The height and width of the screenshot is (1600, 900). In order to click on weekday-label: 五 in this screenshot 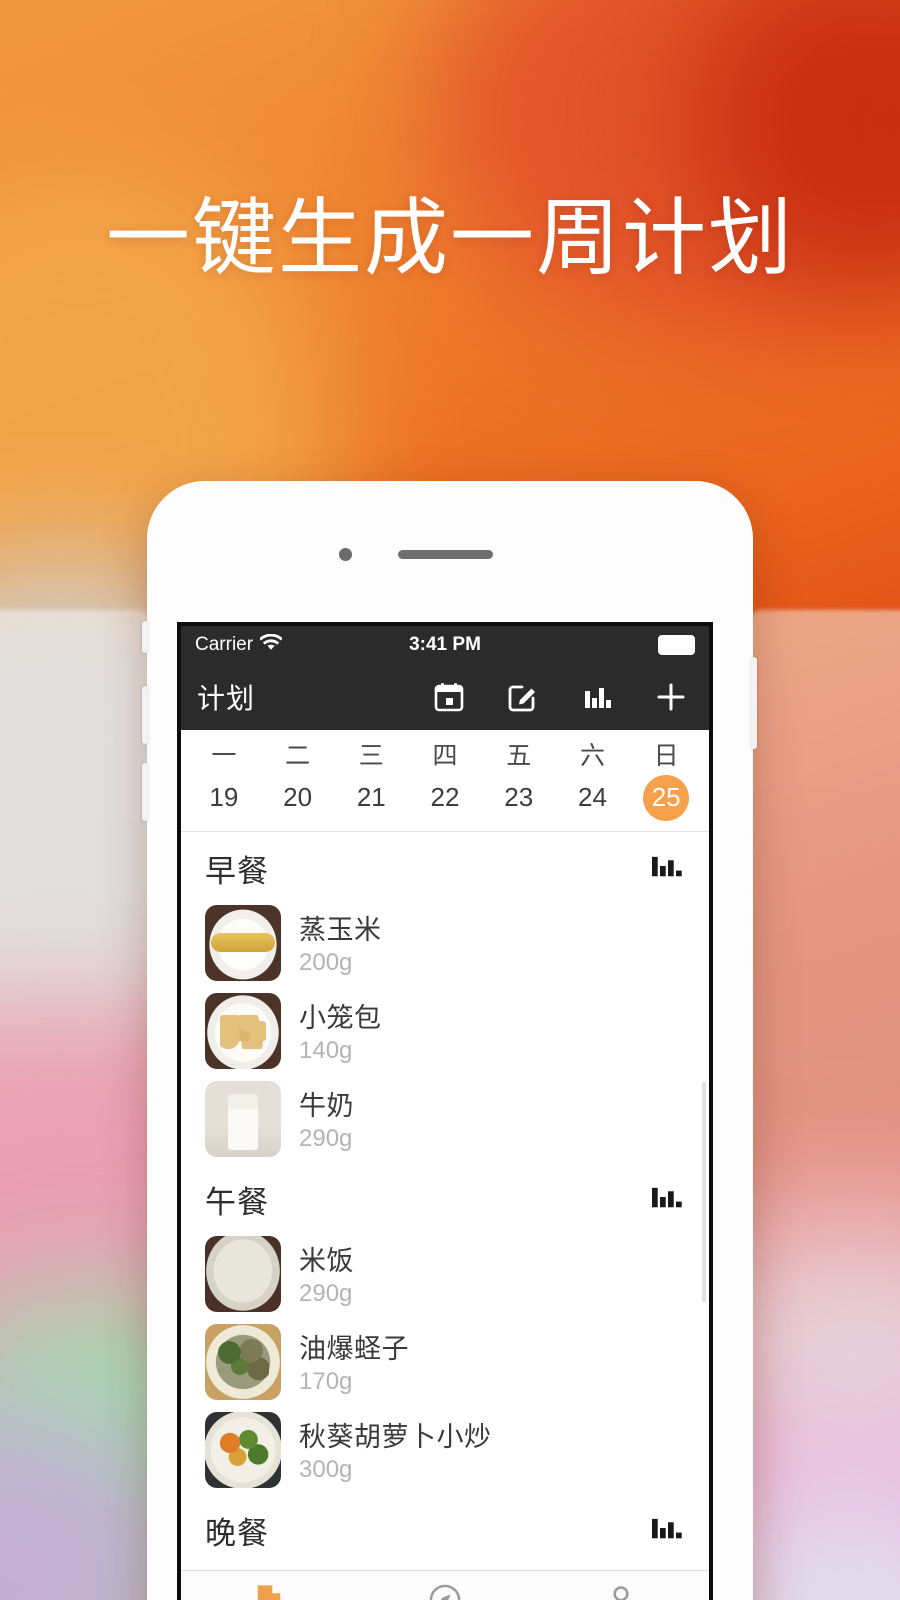, I will do `click(519, 755)`.